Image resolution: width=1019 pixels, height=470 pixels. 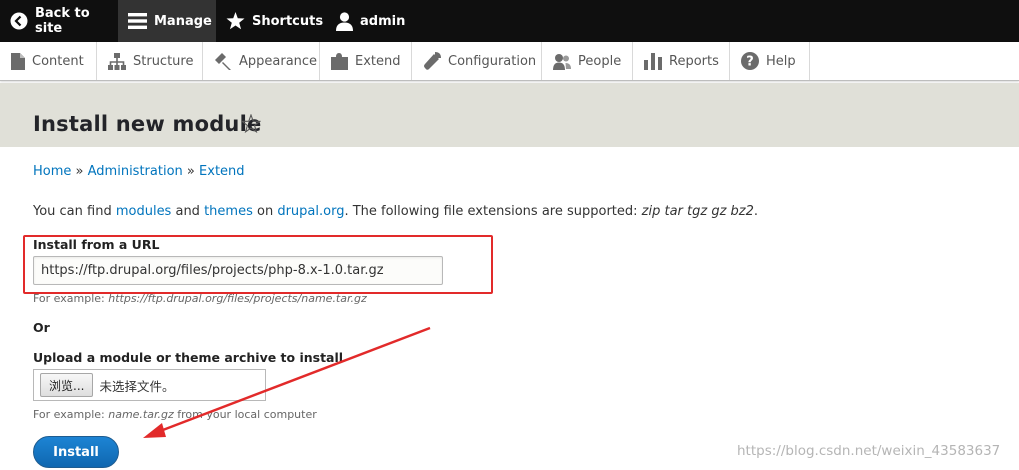 I want to click on install-button: Install, so click(x=76, y=452).